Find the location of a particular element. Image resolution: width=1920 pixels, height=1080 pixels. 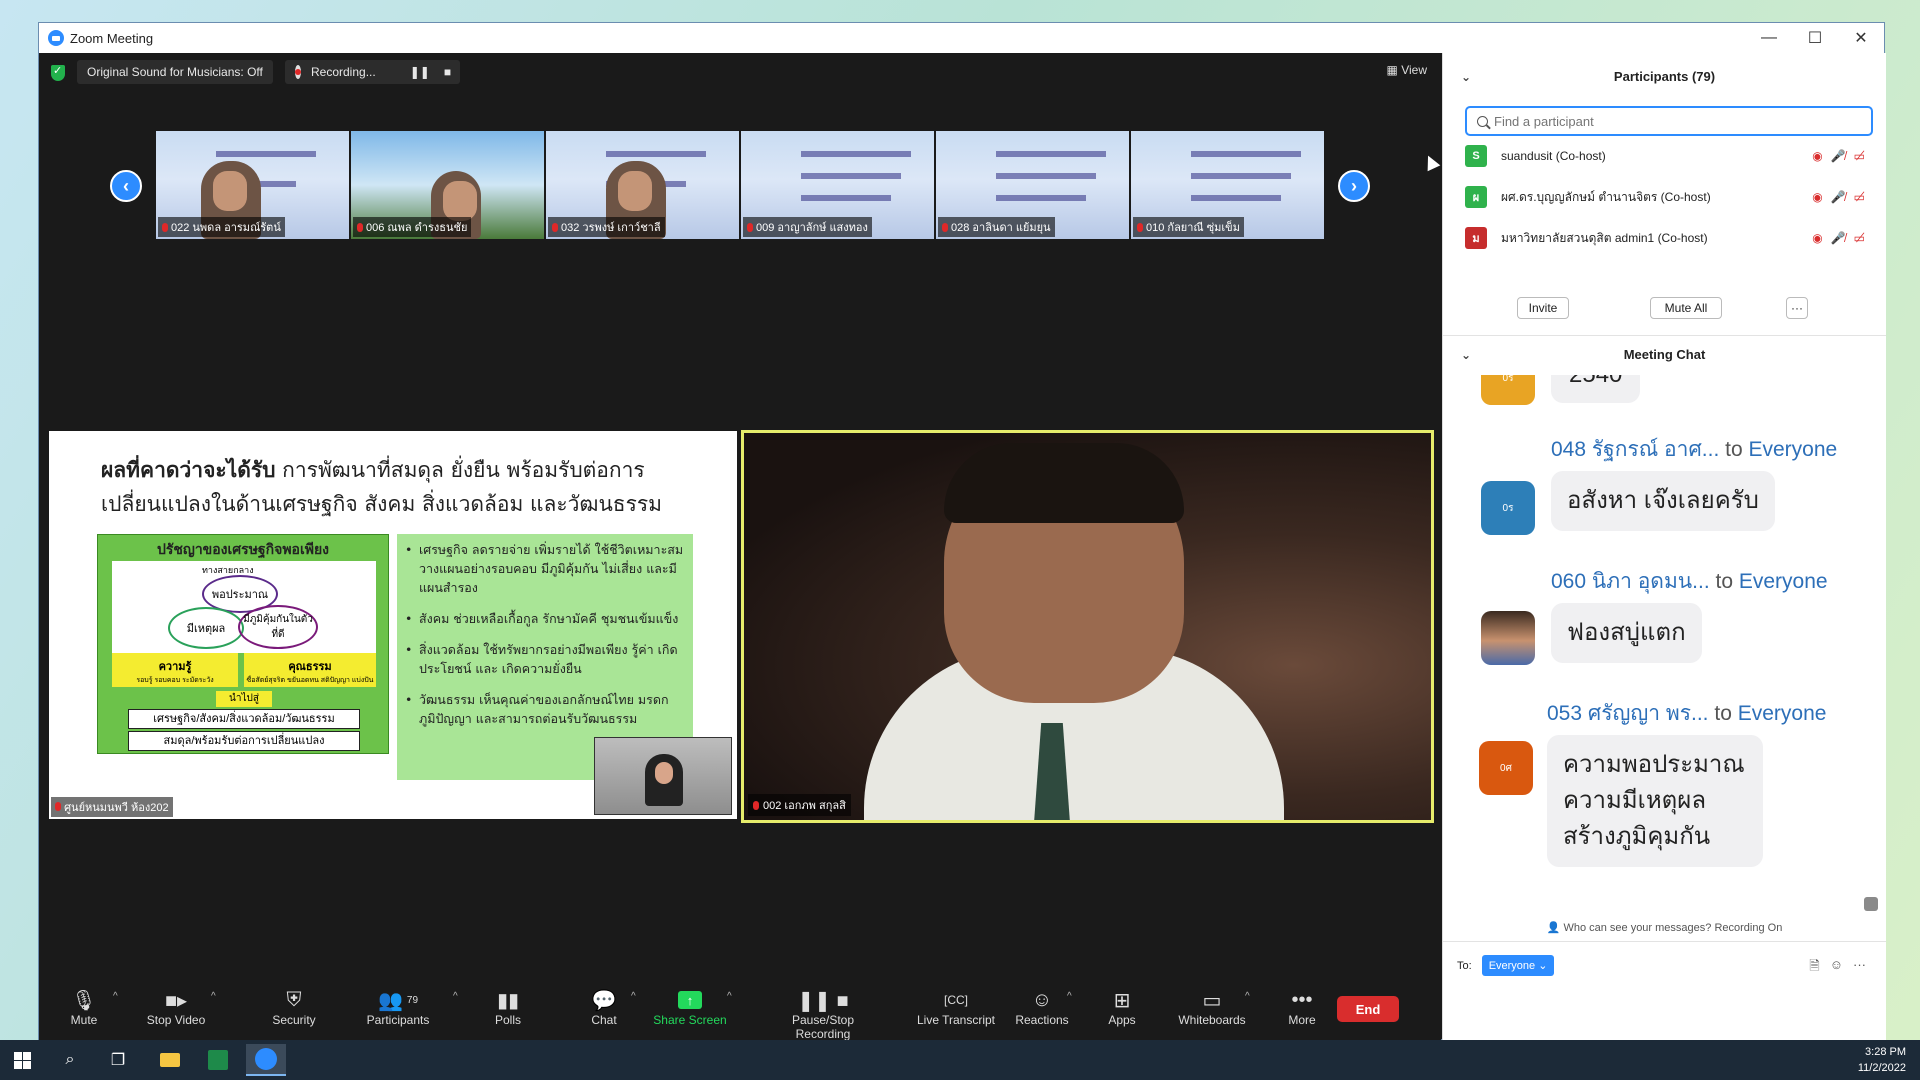

participant-tile: 010 กัลยาณี ซุ่มเข็ม is located at coordinates (1227, 185).